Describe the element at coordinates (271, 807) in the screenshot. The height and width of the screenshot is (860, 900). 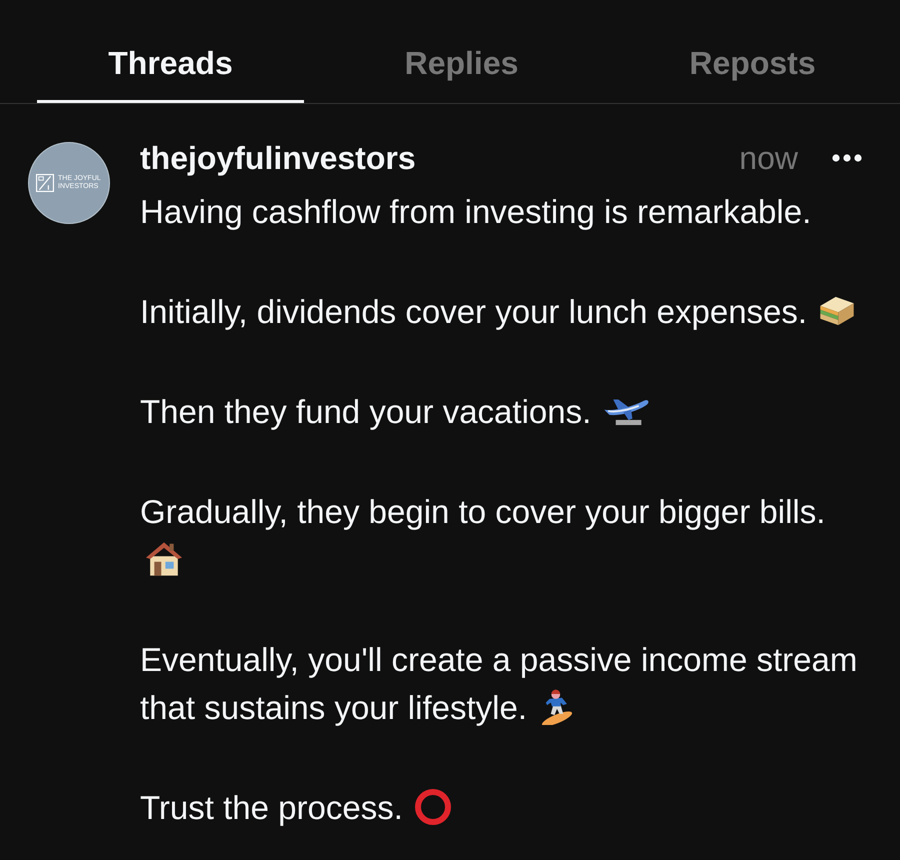
I see `post-text: Trust the process.` at that location.